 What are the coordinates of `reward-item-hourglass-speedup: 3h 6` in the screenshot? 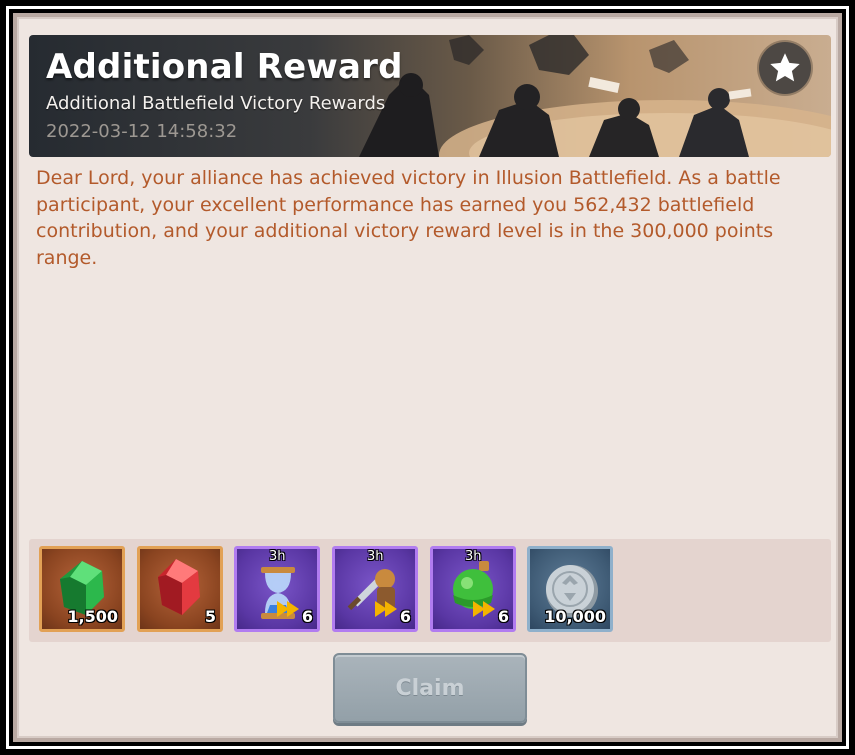 It's located at (277, 589).